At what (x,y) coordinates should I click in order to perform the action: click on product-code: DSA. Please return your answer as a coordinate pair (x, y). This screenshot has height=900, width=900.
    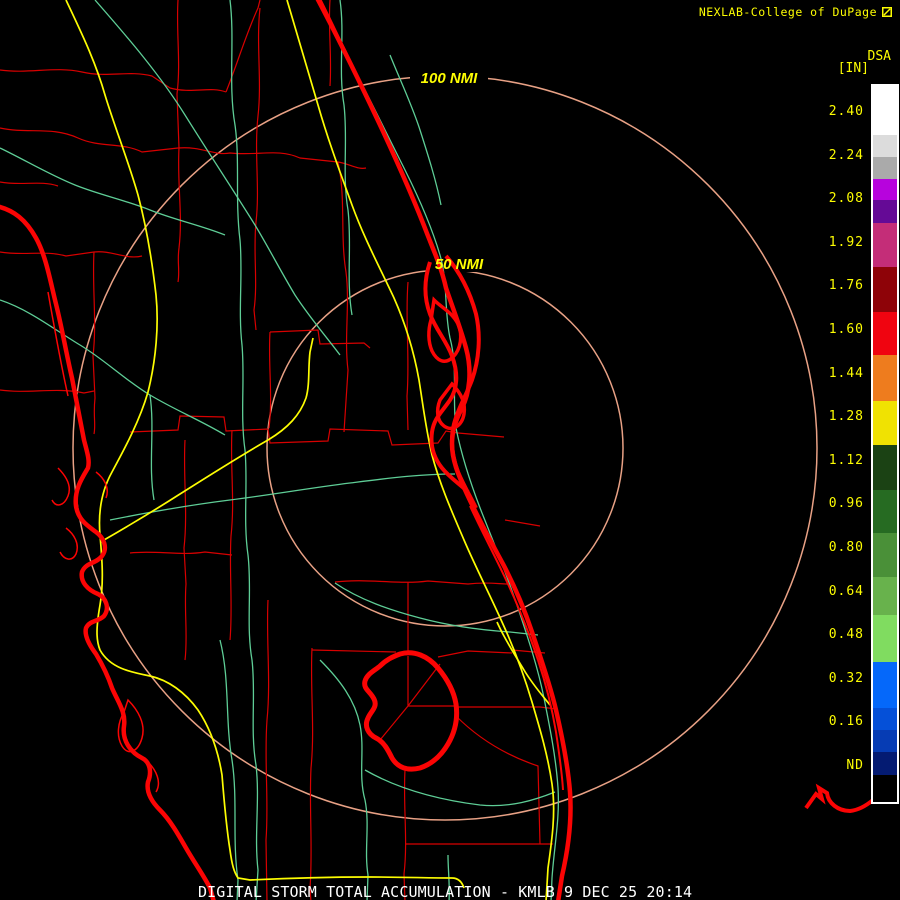
    Looking at the image, I should click on (879, 56).